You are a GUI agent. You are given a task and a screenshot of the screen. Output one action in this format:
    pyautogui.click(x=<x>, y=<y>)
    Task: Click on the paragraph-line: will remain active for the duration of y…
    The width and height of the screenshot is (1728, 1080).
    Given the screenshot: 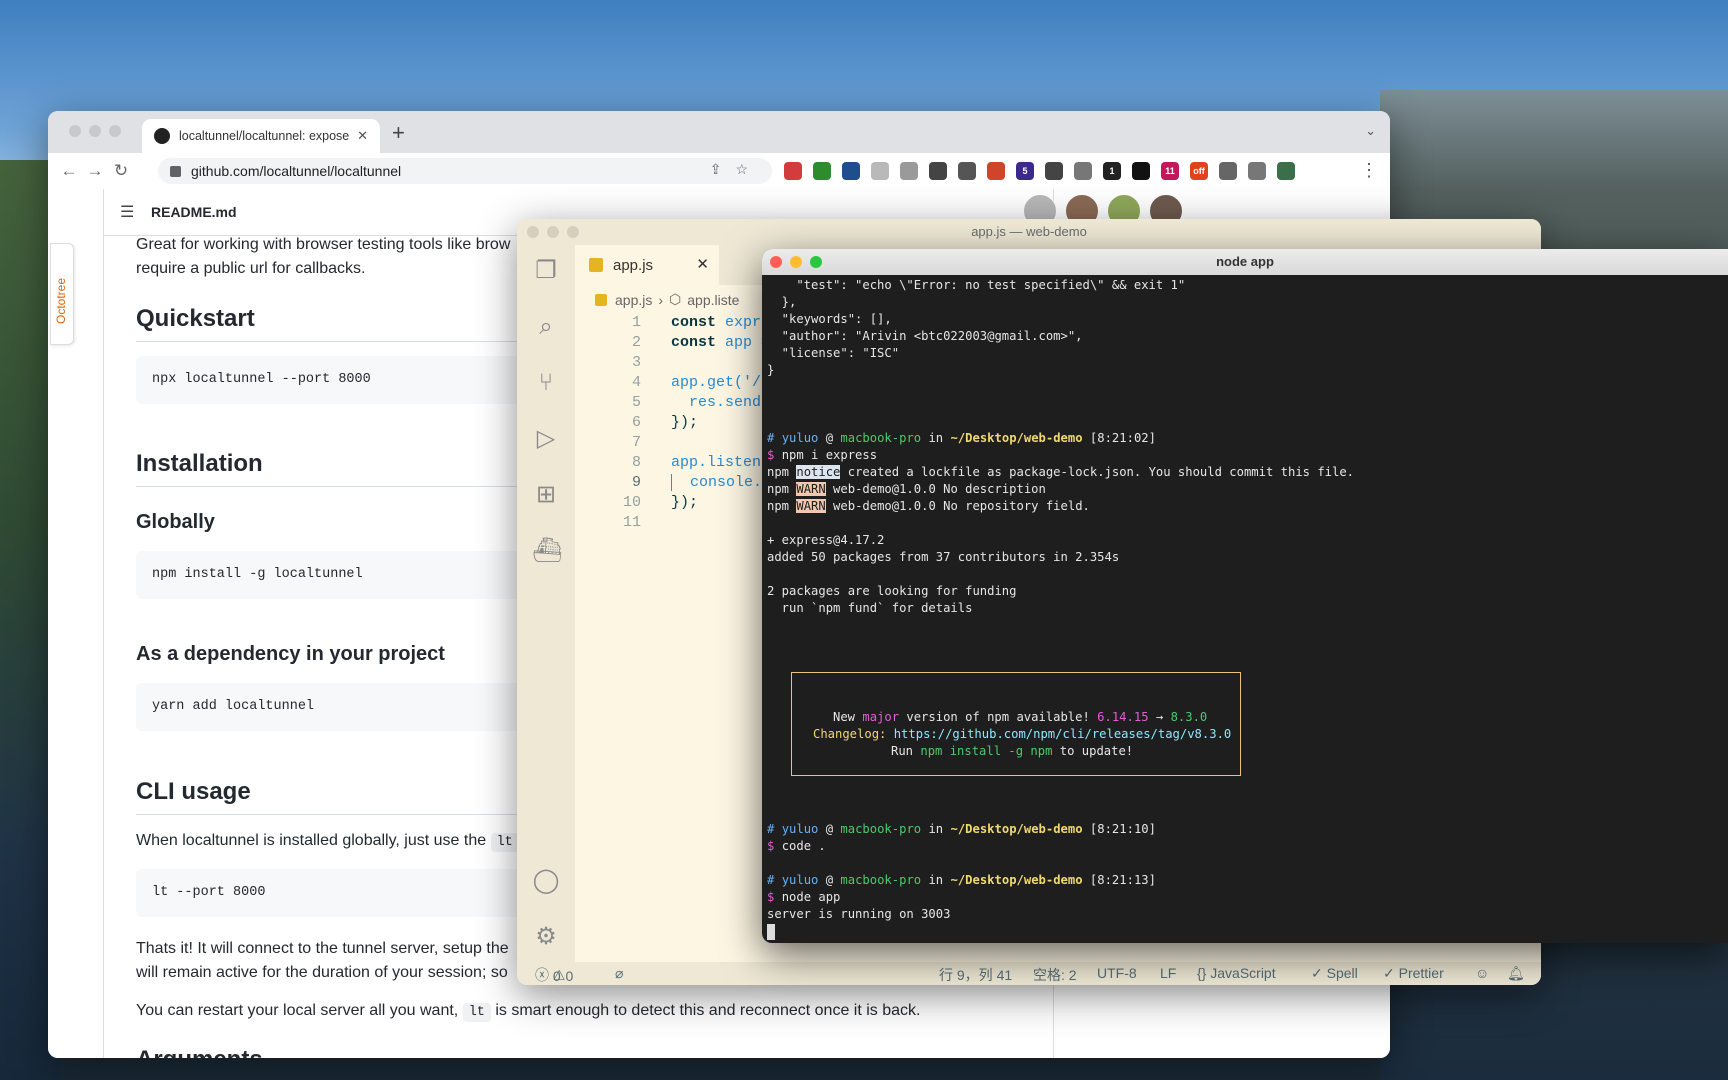 What is the action you would take?
    pyautogui.click(x=322, y=972)
    